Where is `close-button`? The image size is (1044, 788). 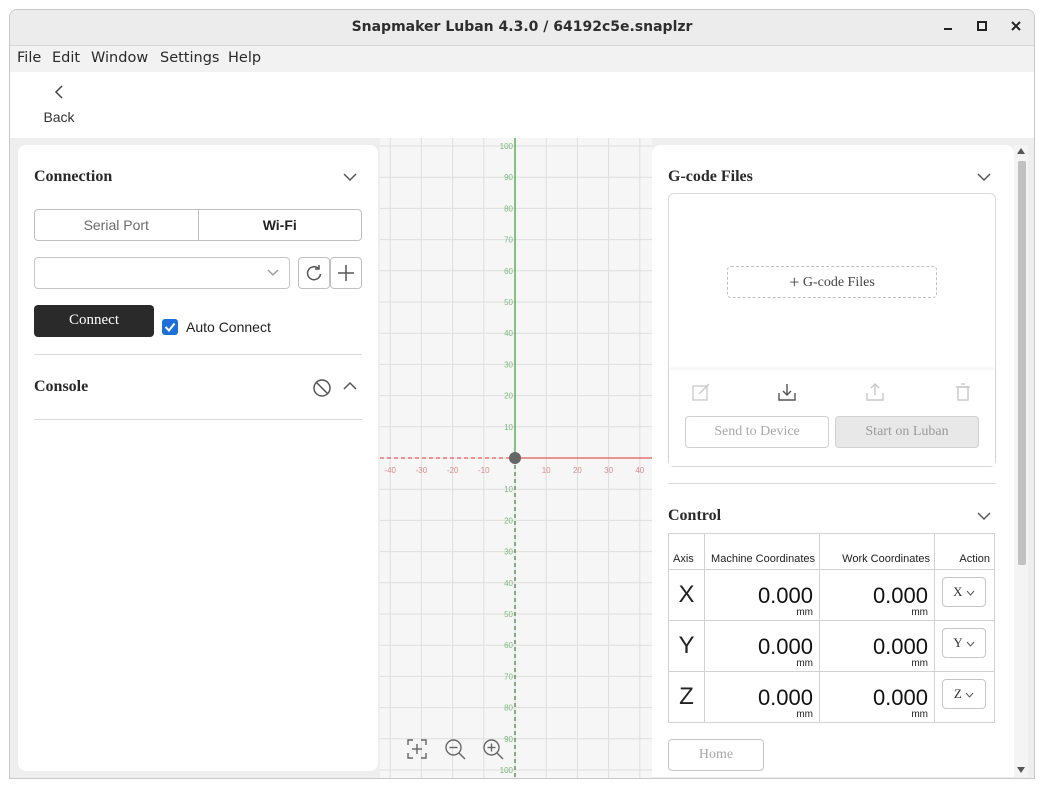 close-button is located at coordinates (1016, 28).